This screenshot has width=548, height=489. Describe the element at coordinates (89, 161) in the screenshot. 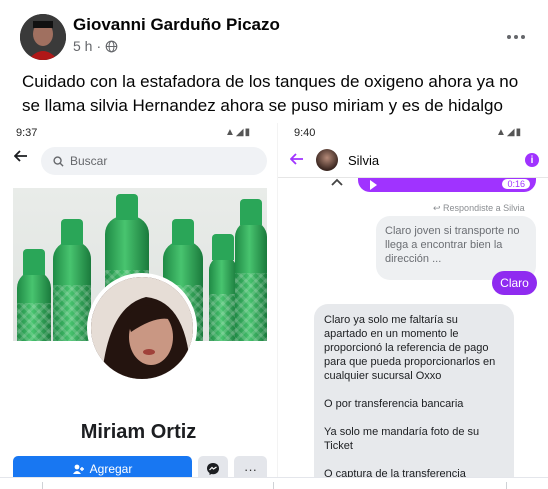

I see `search-placeholder: Buscar` at that location.